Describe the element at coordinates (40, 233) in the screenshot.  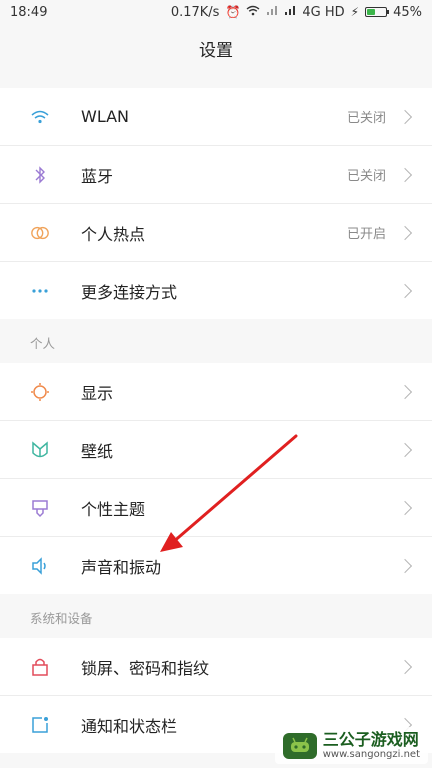
I see `hotspot-icon` at that location.